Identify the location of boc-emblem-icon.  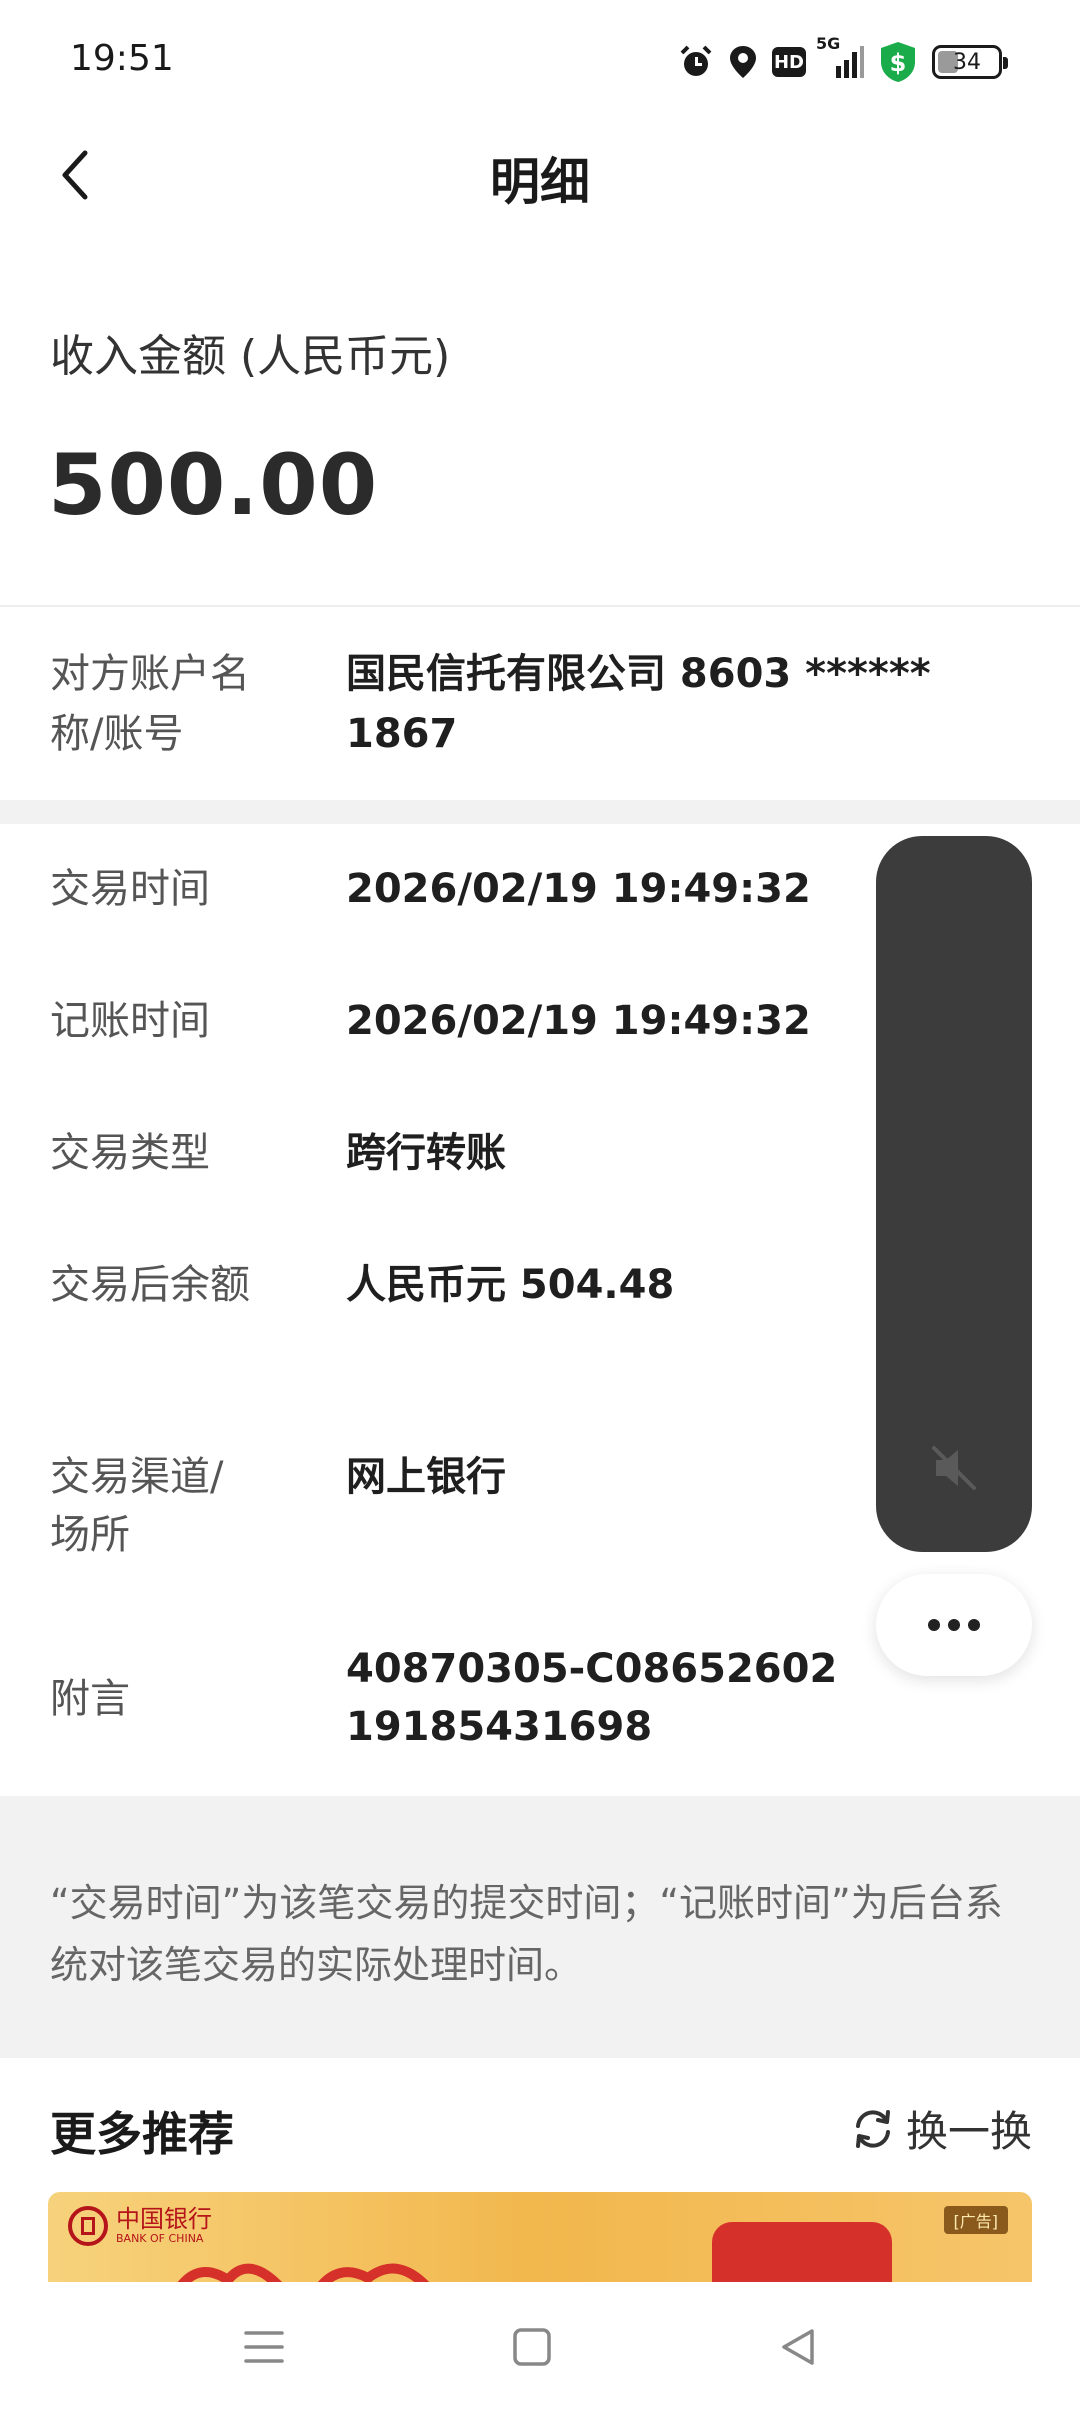
(88, 2226).